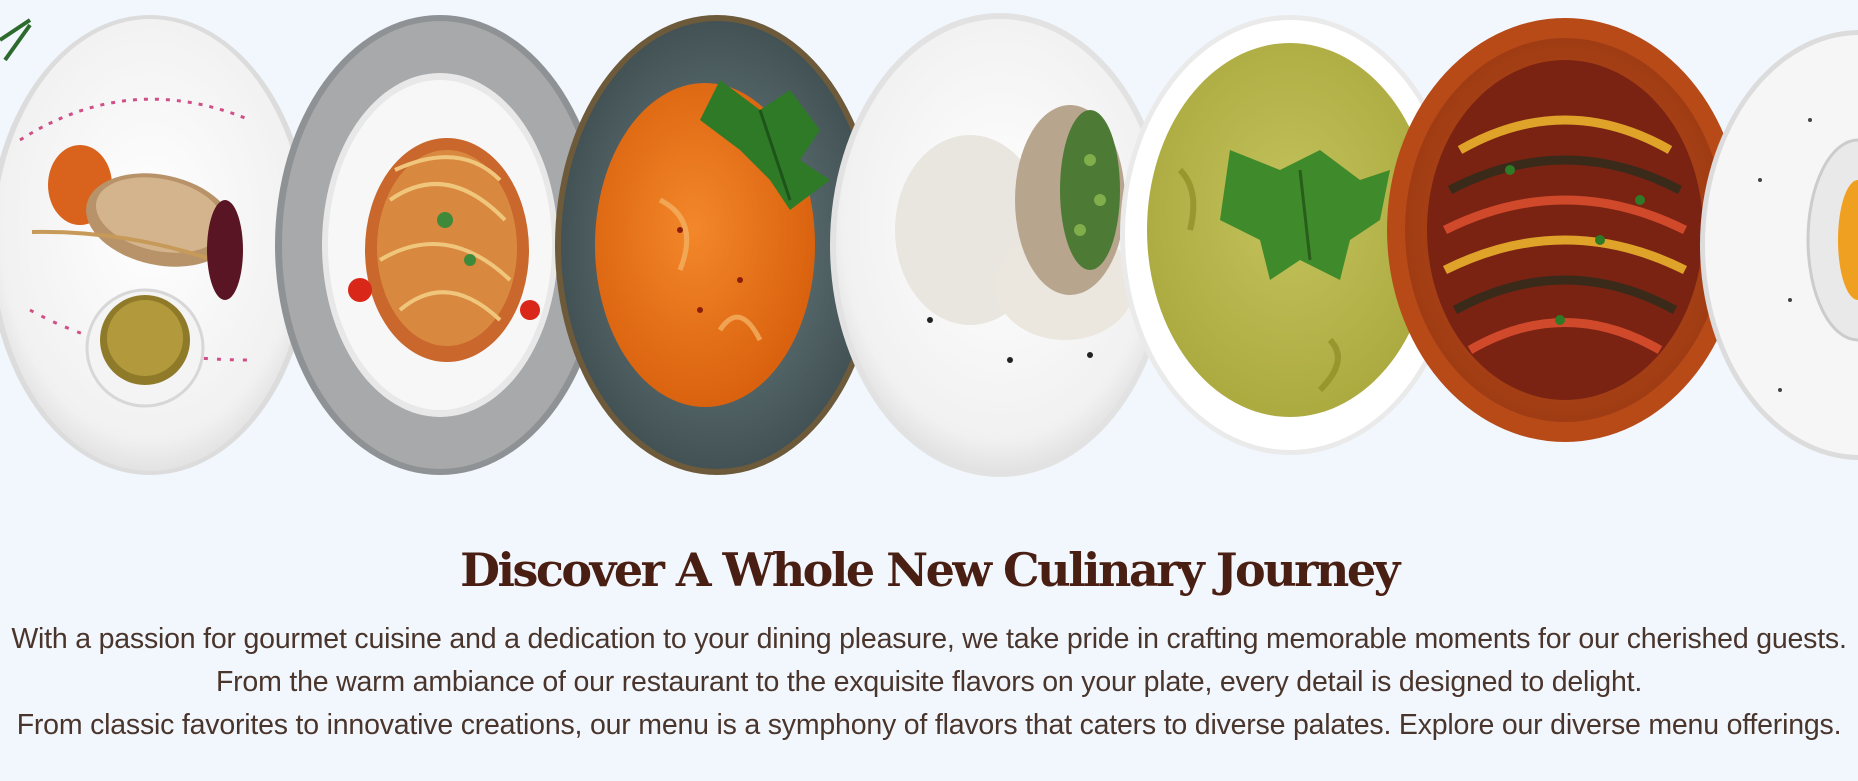  What do you see at coordinates (1565, 230) in the screenshot?
I see `dish-ratatouille` at bounding box center [1565, 230].